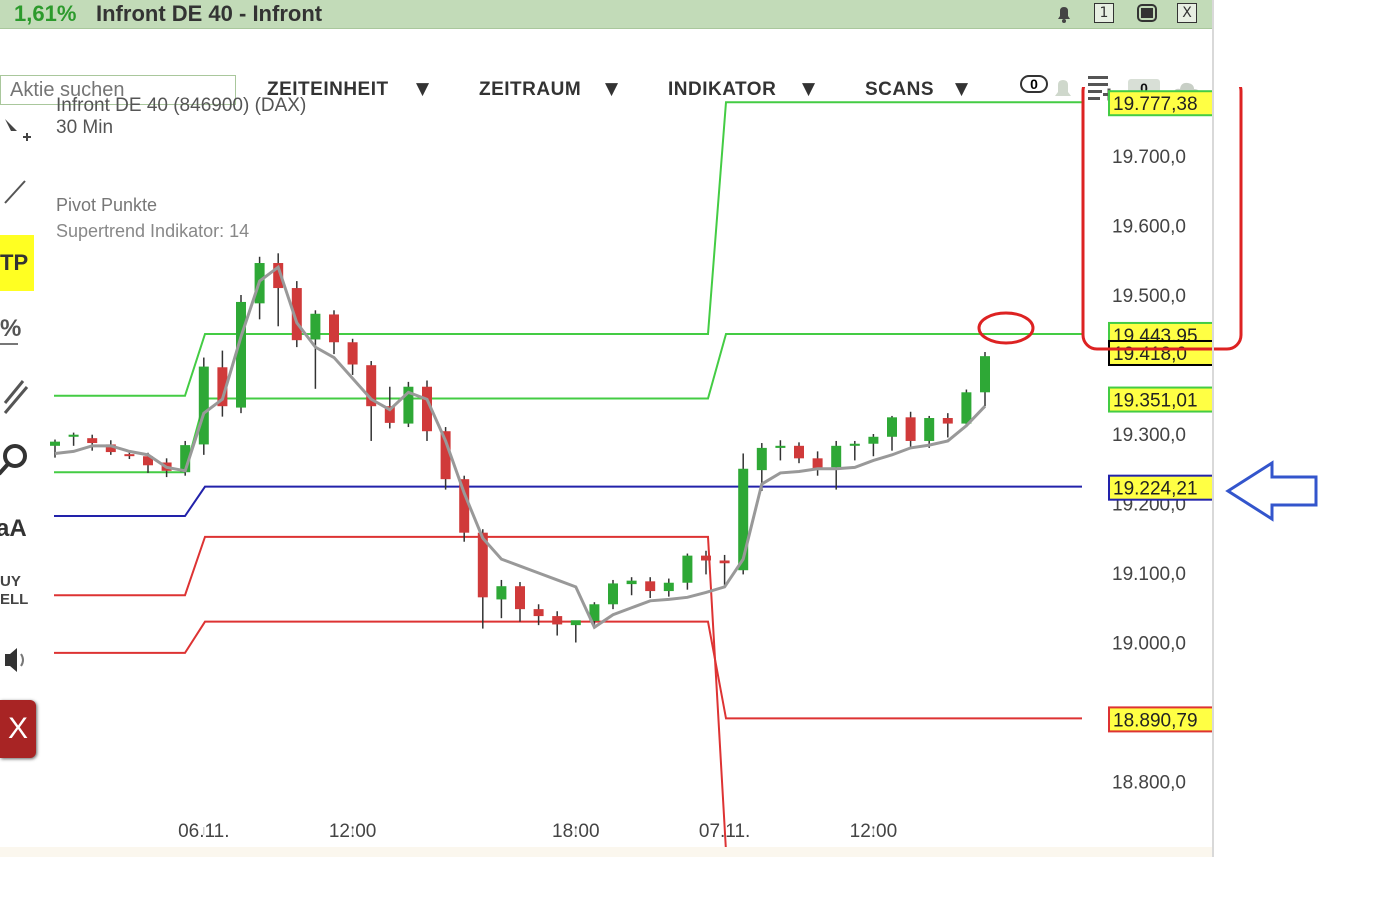  I want to click on x-tick-label: 18:00, so click(576, 831).